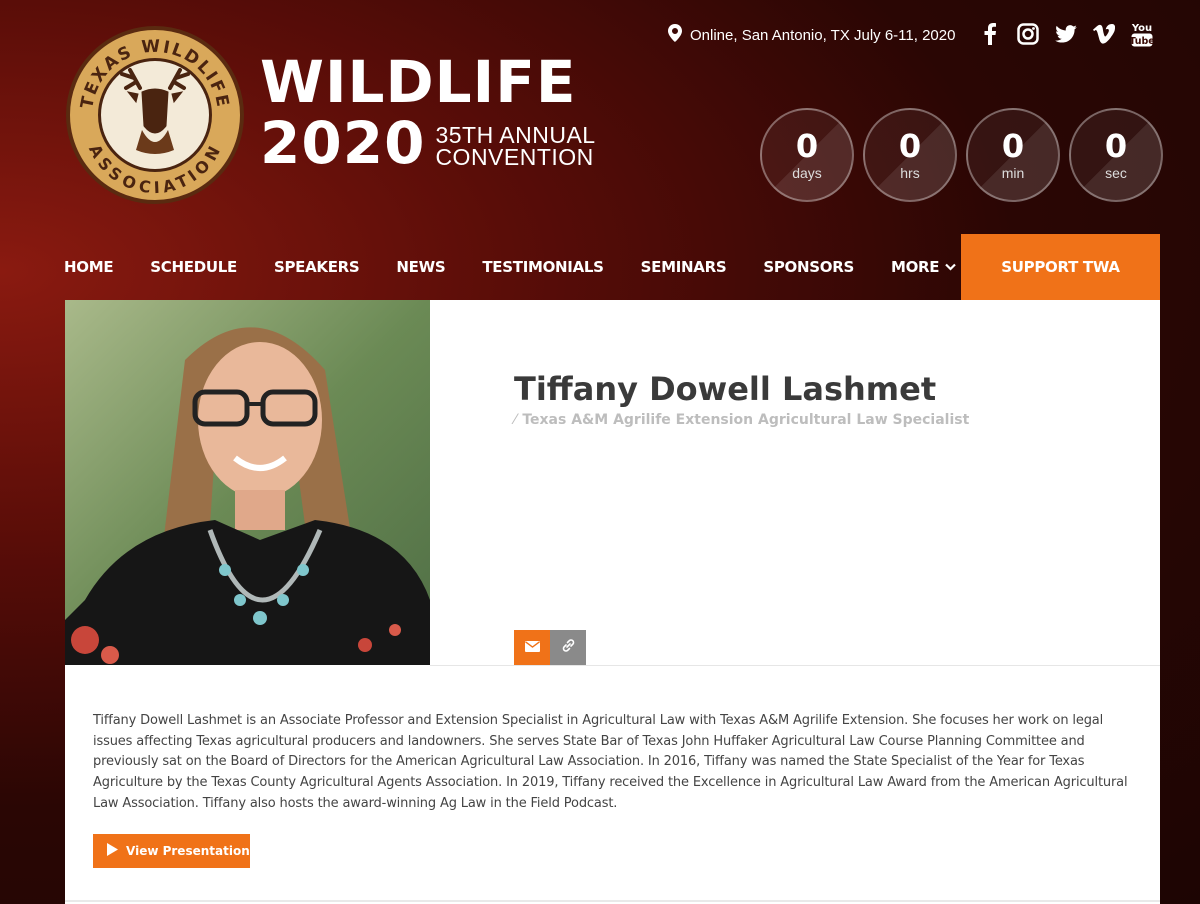  I want to click on instagram-icon, so click(1028, 34).